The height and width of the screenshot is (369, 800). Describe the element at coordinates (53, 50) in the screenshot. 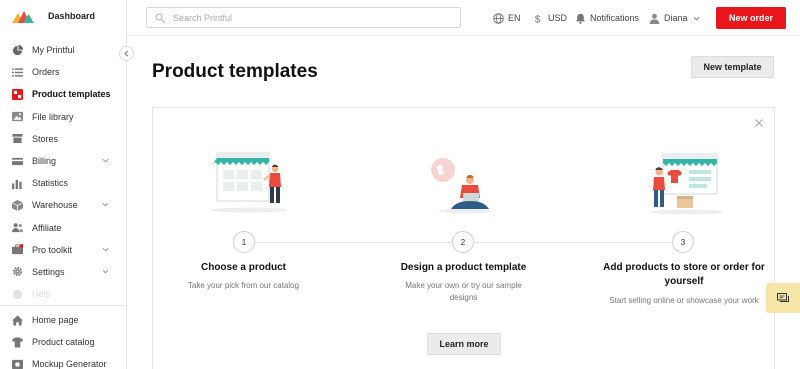

I see `sidebar-item-label: My Printful` at that location.